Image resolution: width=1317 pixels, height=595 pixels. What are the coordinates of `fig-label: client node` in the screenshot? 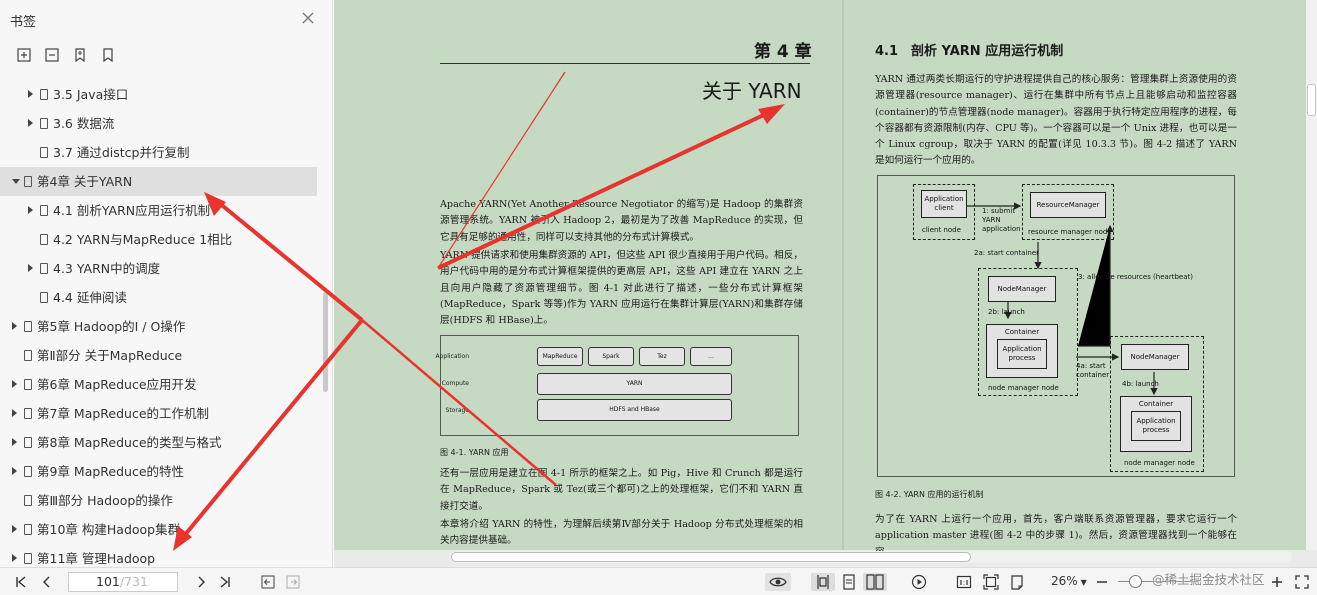 It's located at (941, 230).